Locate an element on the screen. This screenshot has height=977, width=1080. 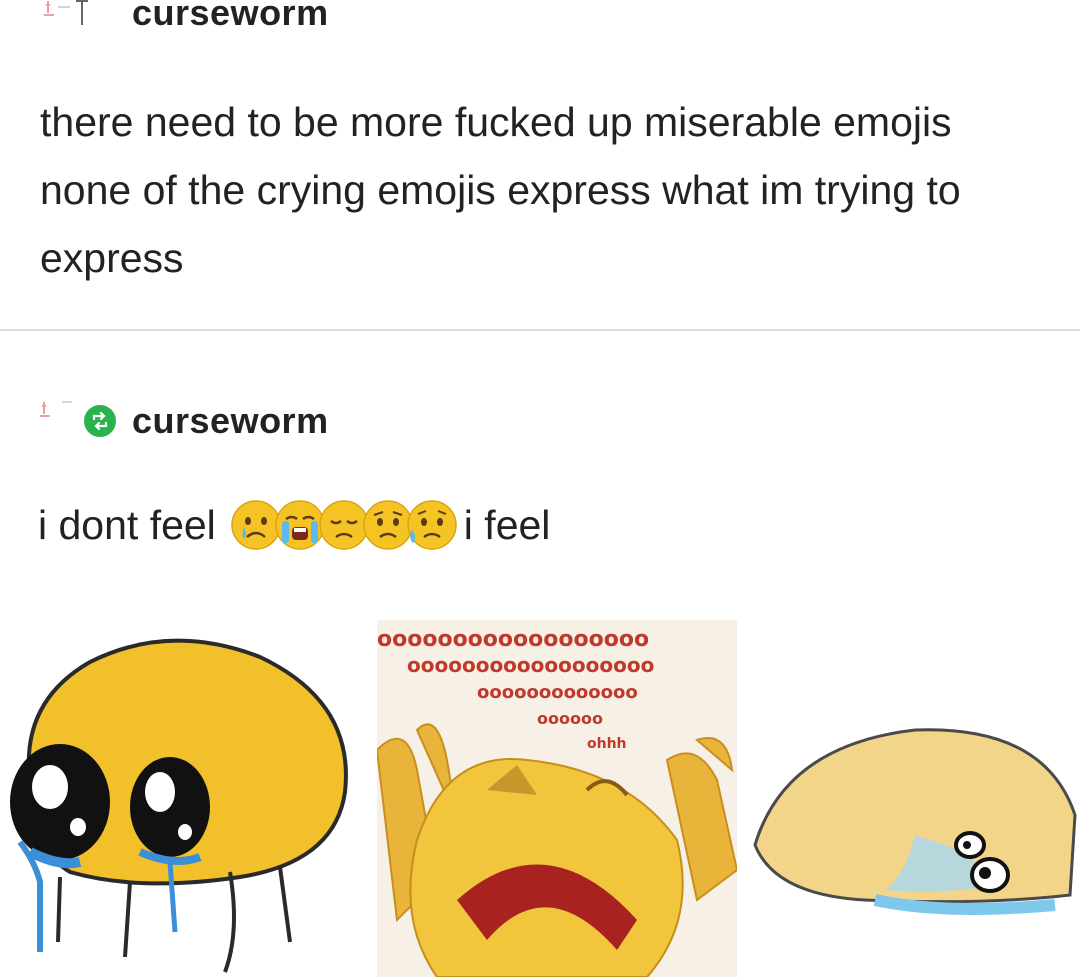
feel-suffix: i feel is located at coordinates (507, 524).